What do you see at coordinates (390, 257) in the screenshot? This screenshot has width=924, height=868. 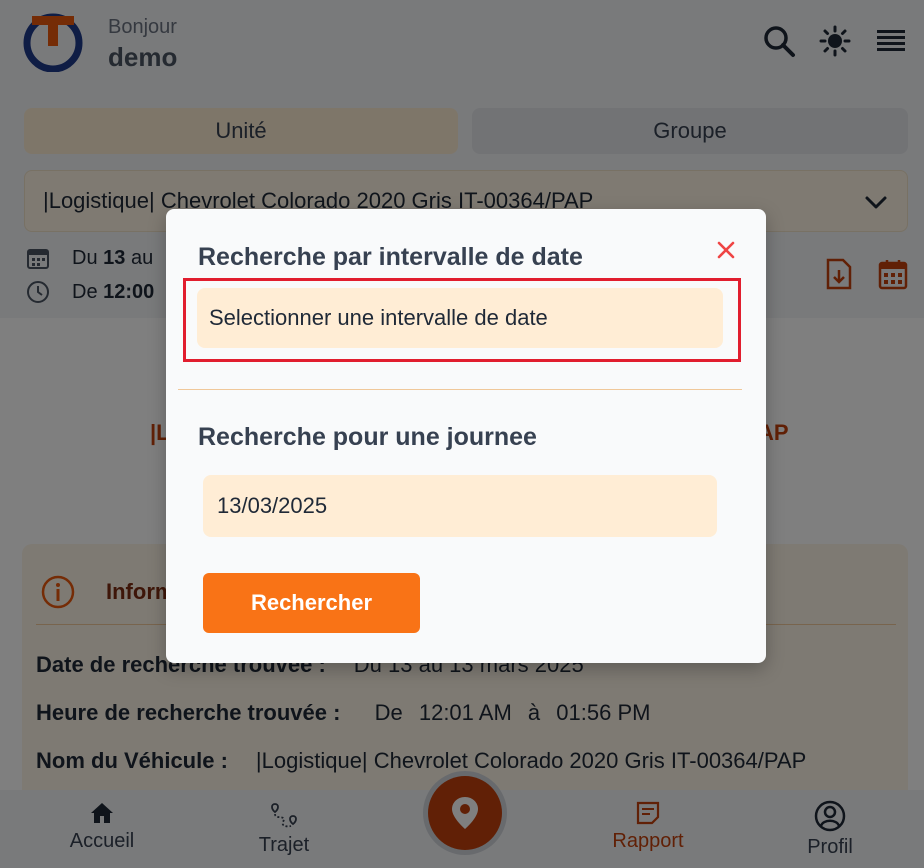 I see `range-search-title: Recherche par intervalle de date` at bounding box center [390, 257].